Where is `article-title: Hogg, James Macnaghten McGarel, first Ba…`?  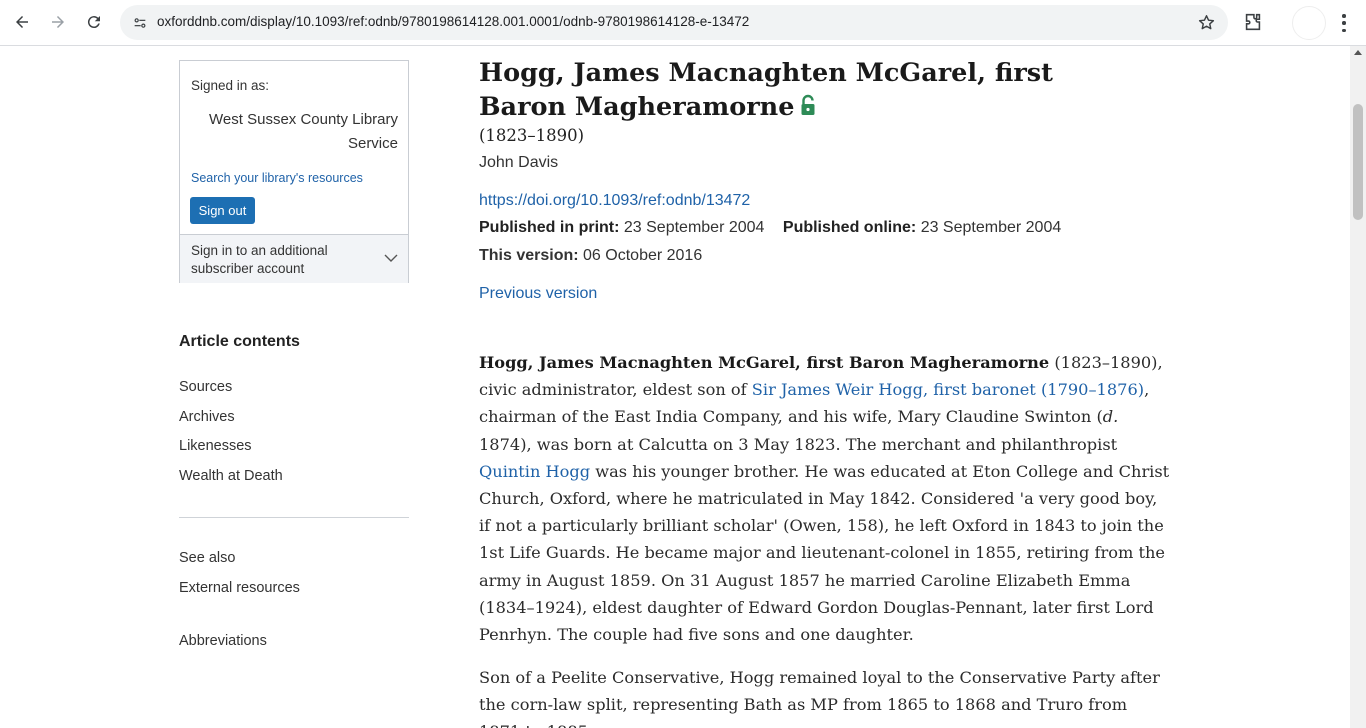 article-title: Hogg, James Macnaghten McGarel, first Ba… is located at coordinates (799, 90).